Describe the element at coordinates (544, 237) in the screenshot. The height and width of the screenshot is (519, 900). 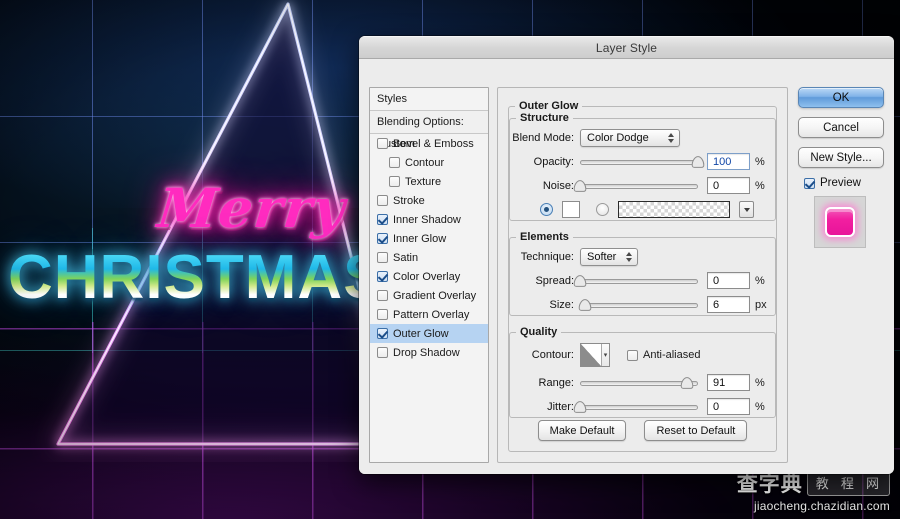
I see `elements-legend: Elements` at that location.